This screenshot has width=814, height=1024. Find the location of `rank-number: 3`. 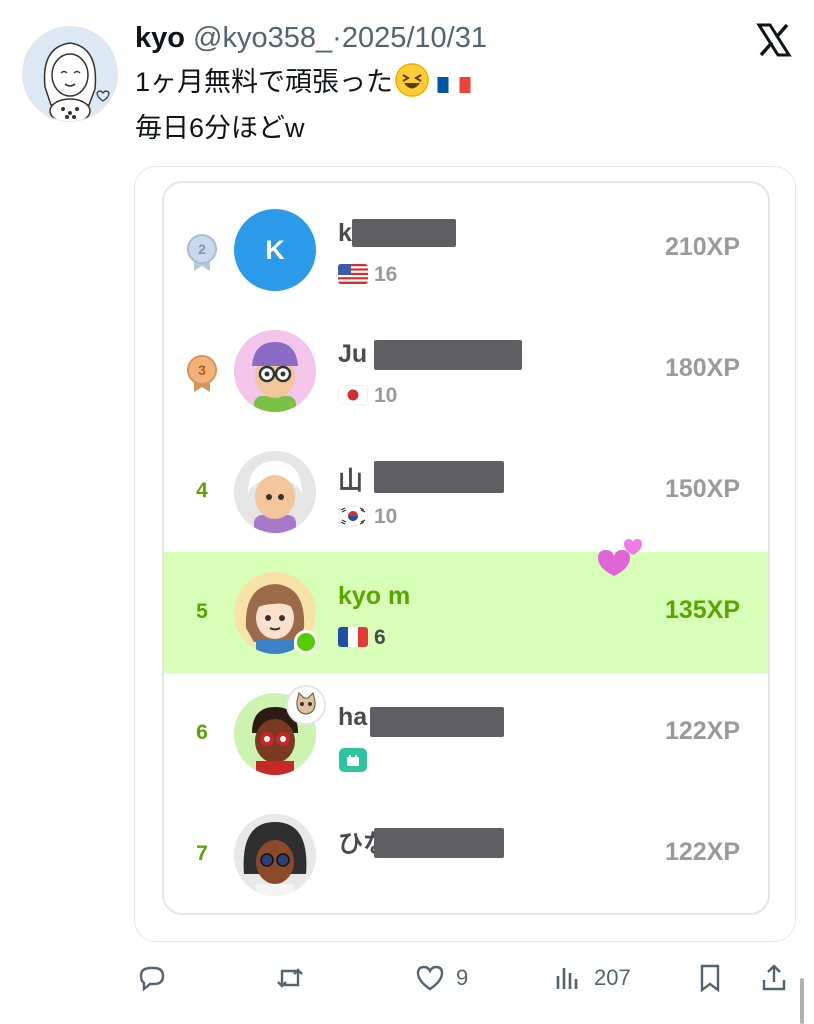

rank-number: 3 is located at coordinates (202, 370).